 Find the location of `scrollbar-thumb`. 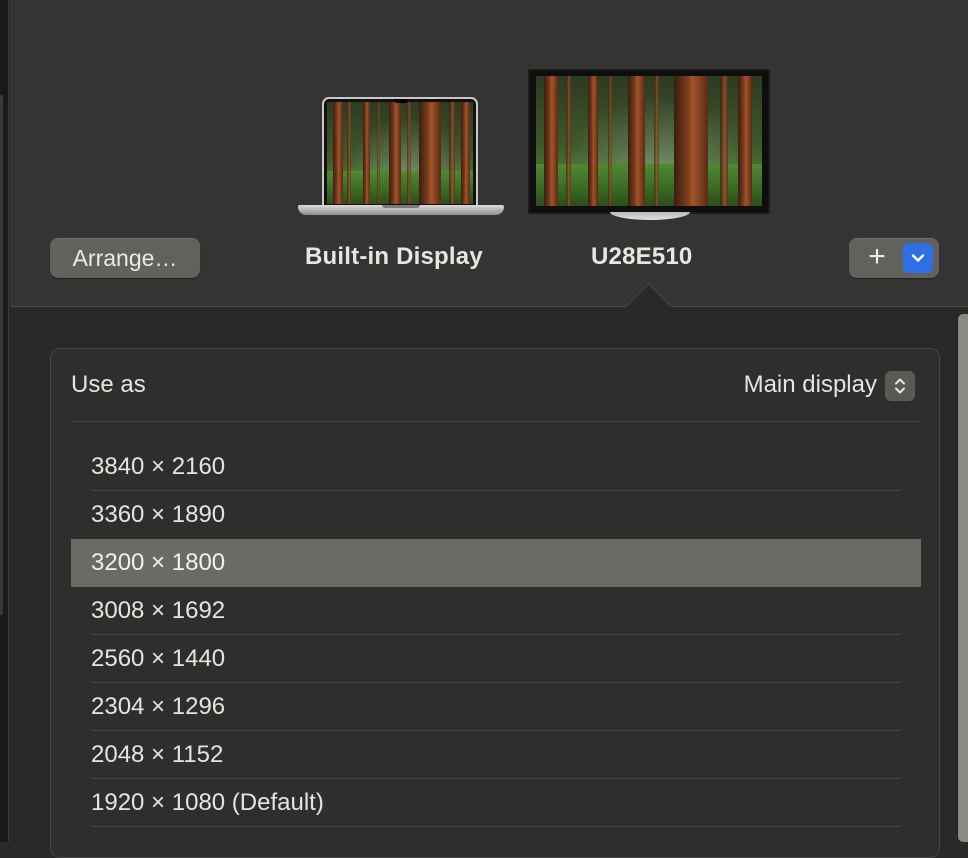

scrollbar-thumb is located at coordinates (963, 578).